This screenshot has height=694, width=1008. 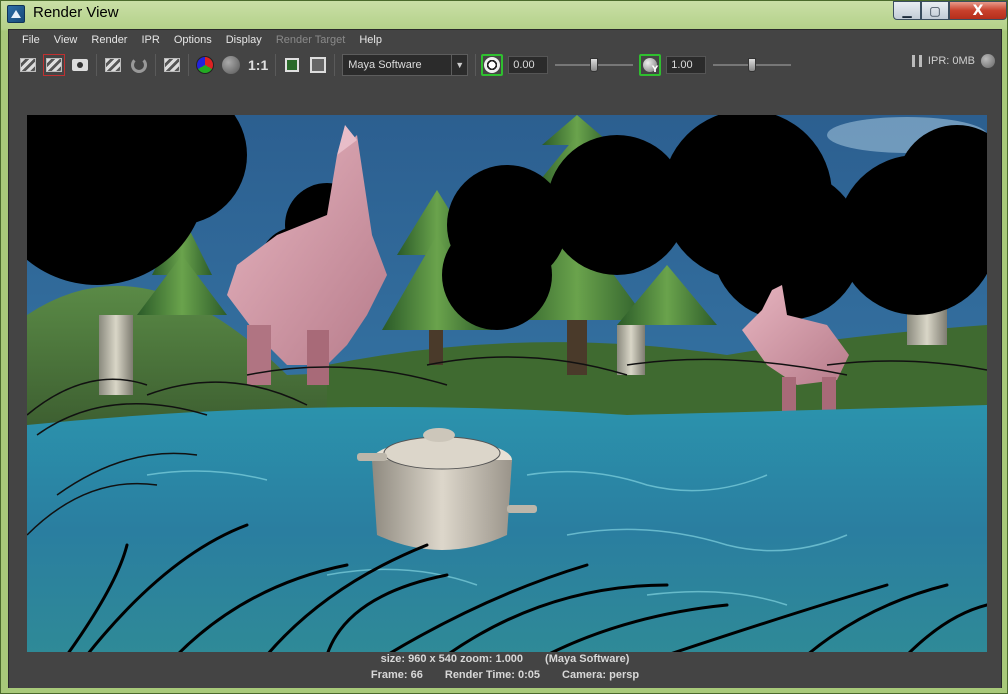 I want to click on ipr-memory-label: IPR: 0MB, so click(x=951, y=61).